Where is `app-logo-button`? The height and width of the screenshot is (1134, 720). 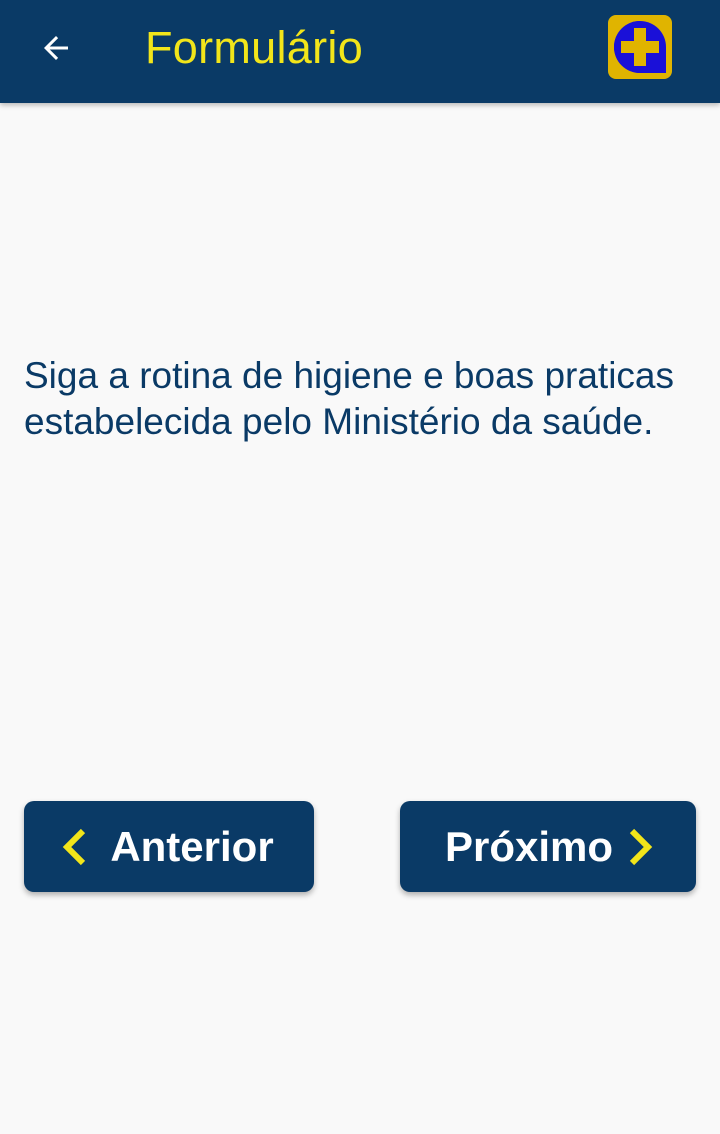 app-logo-button is located at coordinates (640, 47).